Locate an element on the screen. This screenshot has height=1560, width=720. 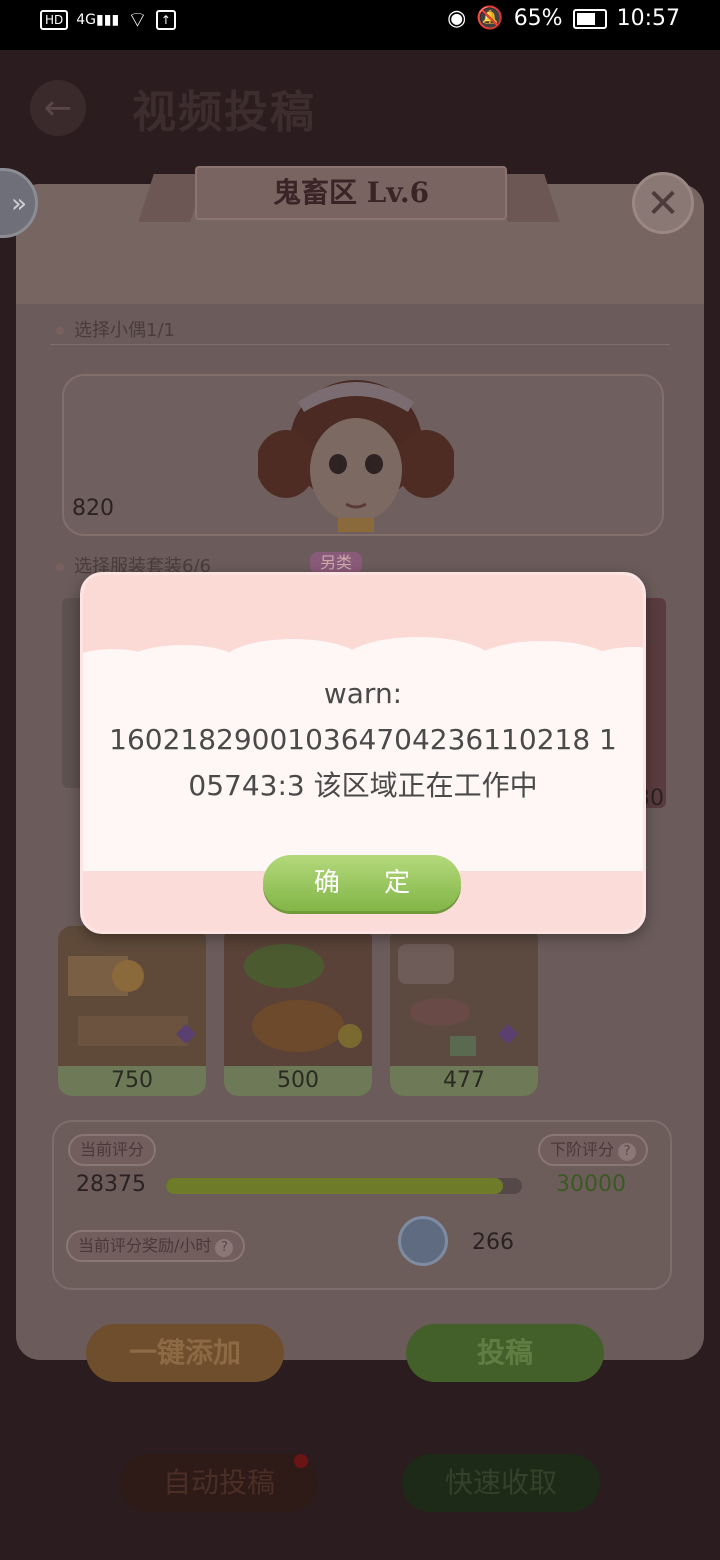
confirm-button: 确 定 is located at coordinates (362, 883).